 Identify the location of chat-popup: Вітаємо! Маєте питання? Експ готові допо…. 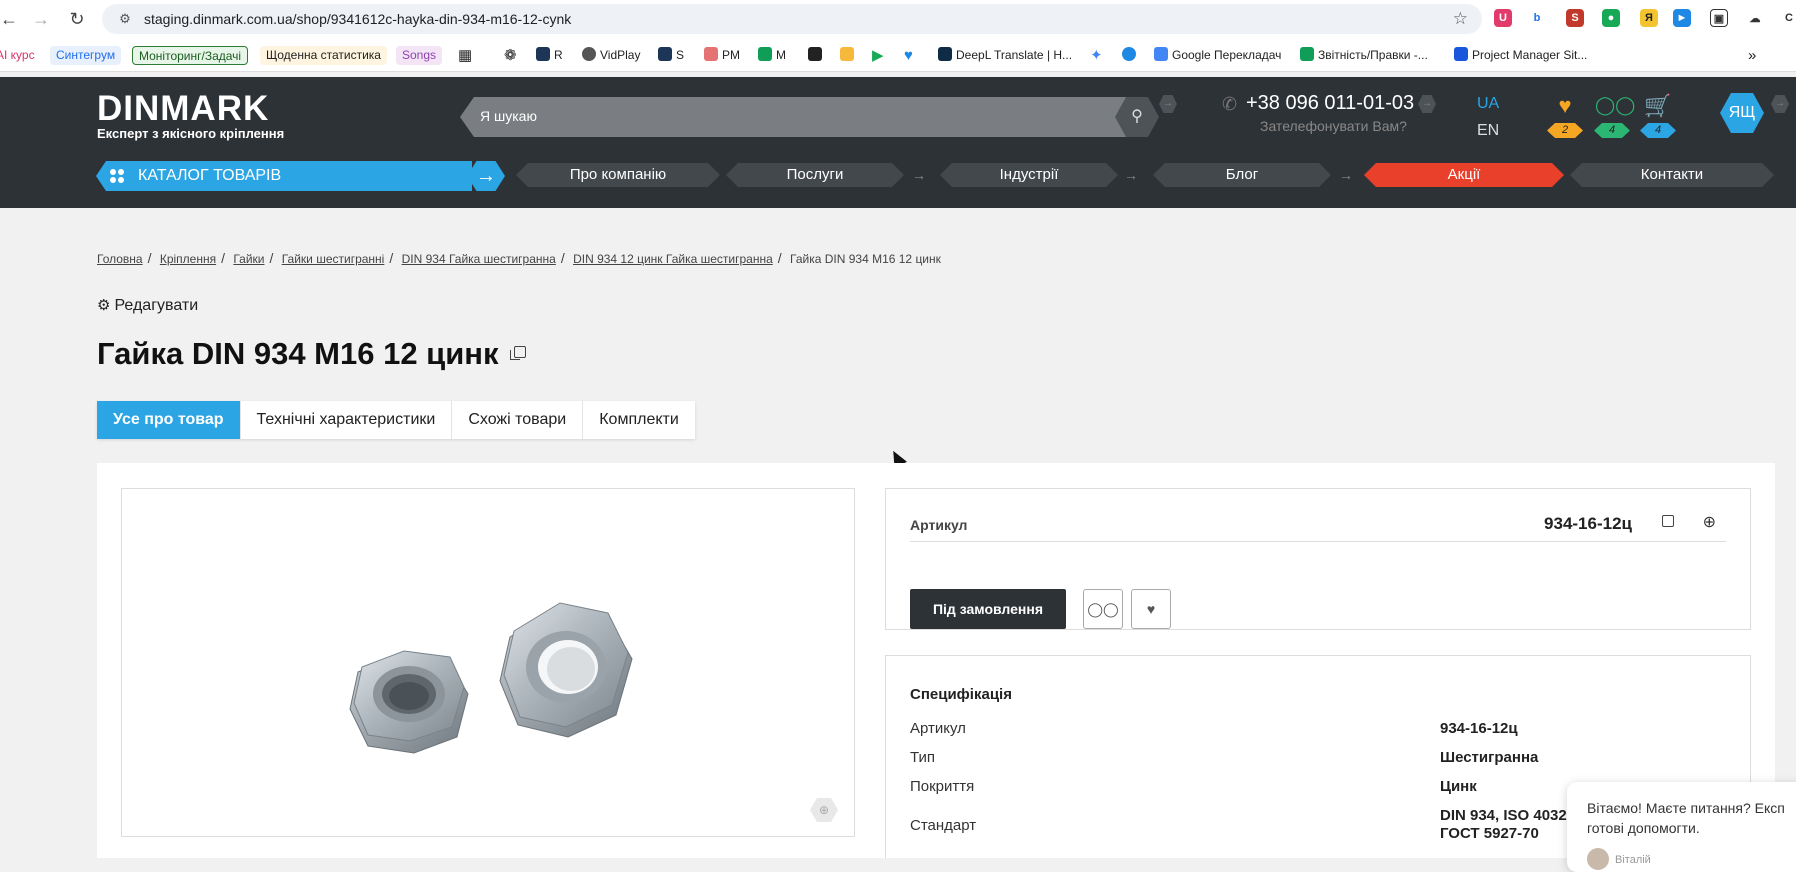
(1681, 827).